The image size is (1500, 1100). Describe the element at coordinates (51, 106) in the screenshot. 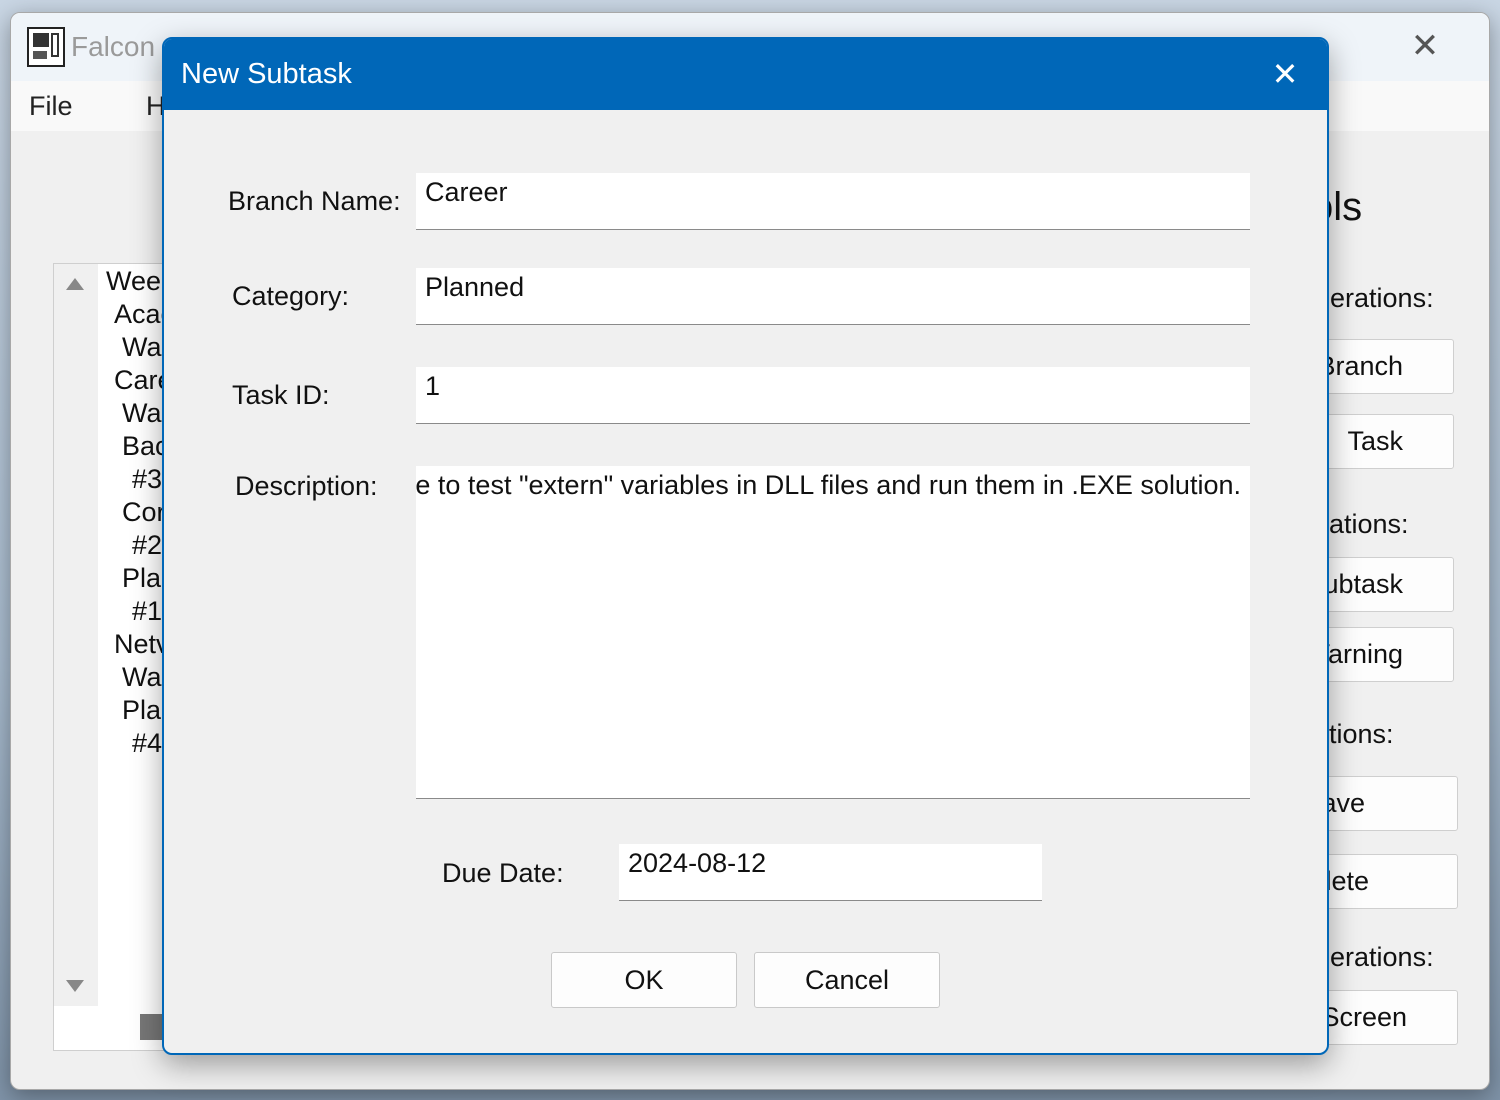

I see `menu-file: File` at that location.